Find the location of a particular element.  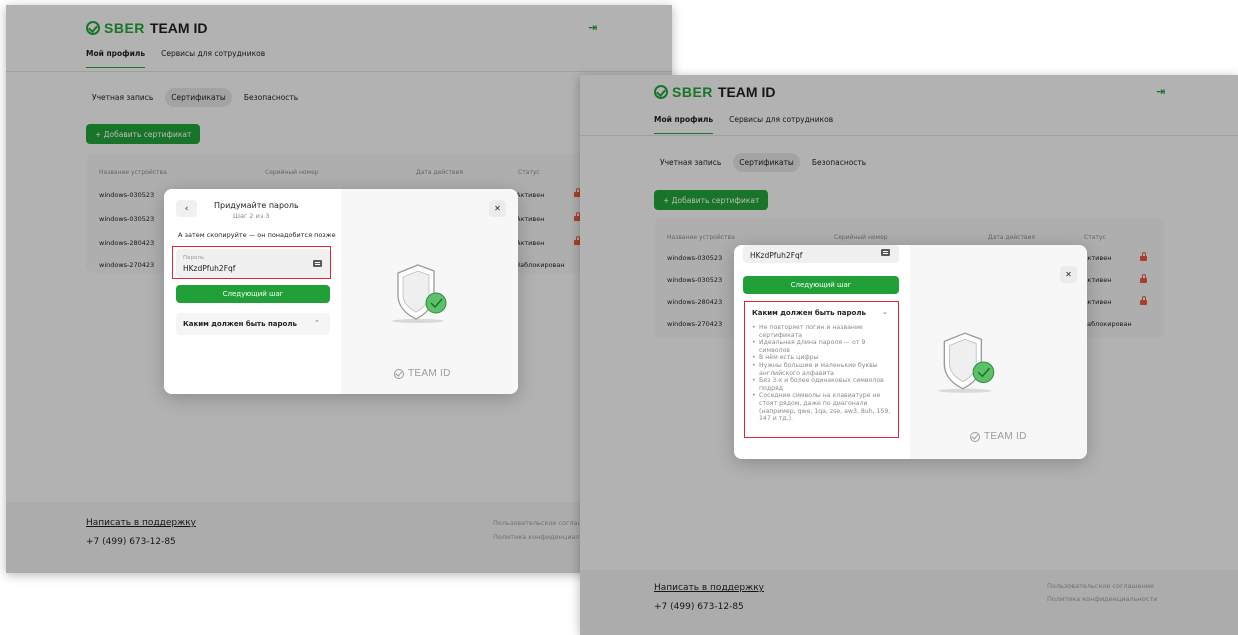

list-item: Идеальная длина пароля — от 9 символов is located at coordinates (825, 346).